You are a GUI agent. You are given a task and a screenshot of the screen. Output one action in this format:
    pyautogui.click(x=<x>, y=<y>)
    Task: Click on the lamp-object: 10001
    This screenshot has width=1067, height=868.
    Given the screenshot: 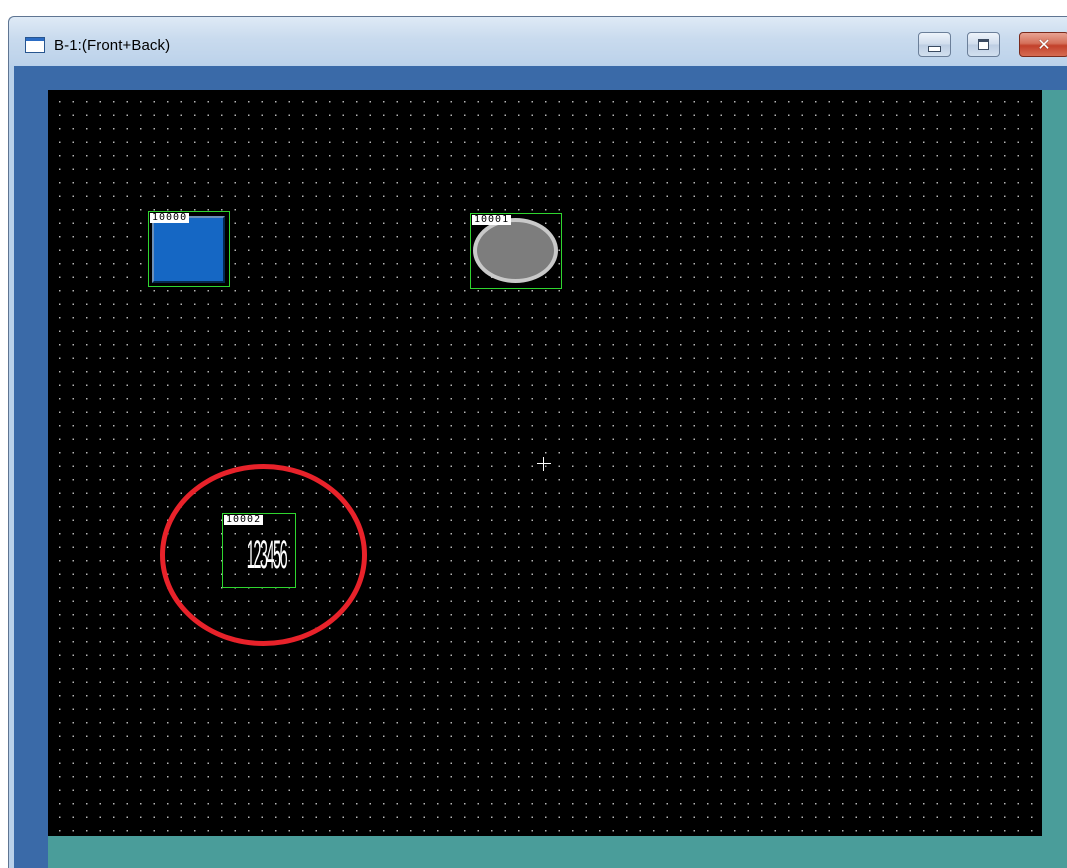 What is the action you would take?
    pyautogui.click(x=516, y=251)
    